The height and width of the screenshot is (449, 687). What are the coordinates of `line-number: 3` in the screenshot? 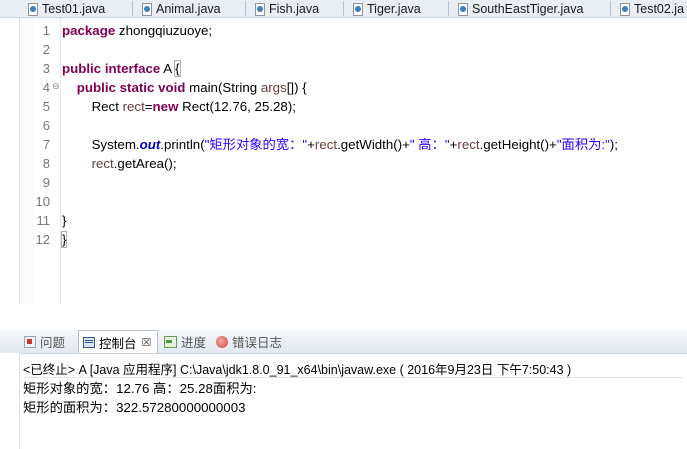 It's located at (46, 68).